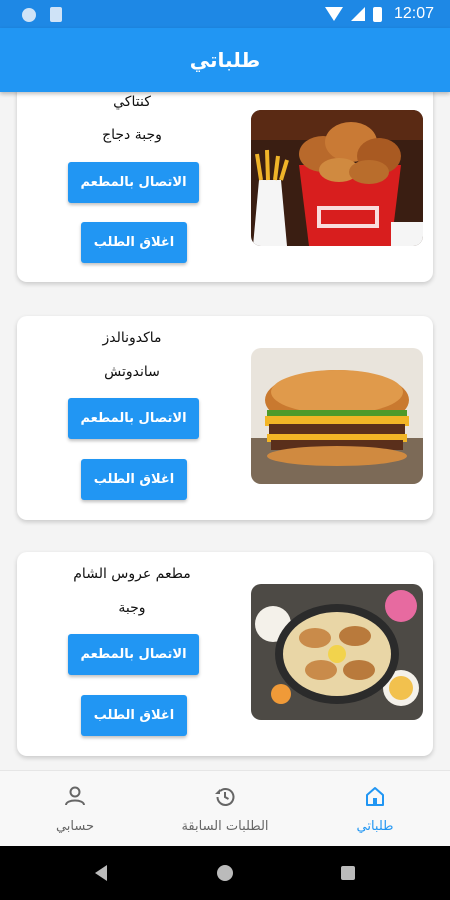  I want to click on meal-name: وجبة, so click(132, 608).